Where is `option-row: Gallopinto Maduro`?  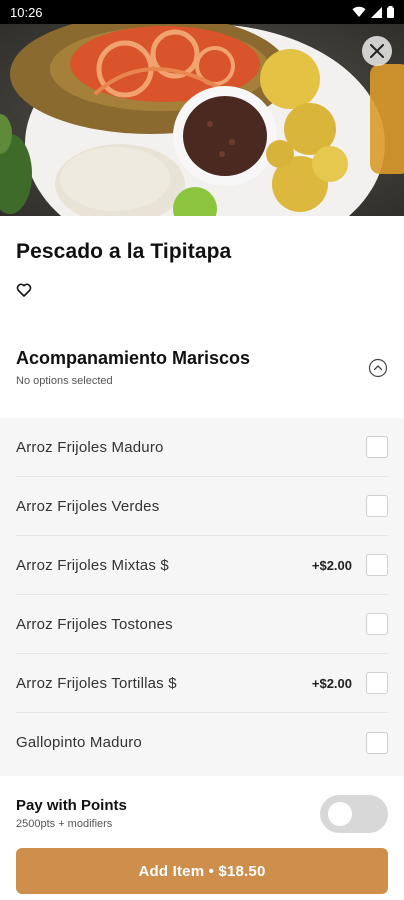
option-row: Gallopinto Maduro is located at coordinates (202, 742).